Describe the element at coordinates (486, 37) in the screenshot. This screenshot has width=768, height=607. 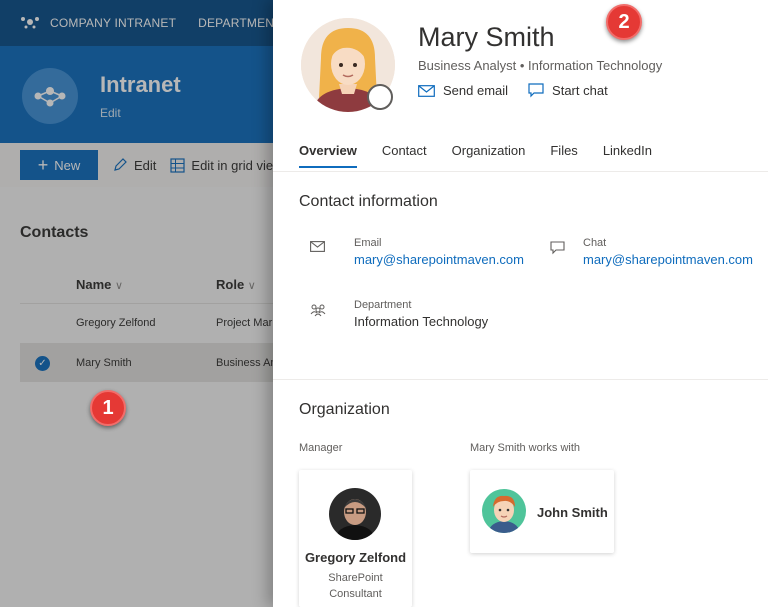
I see `profile-name: Mary Smith` at that location.